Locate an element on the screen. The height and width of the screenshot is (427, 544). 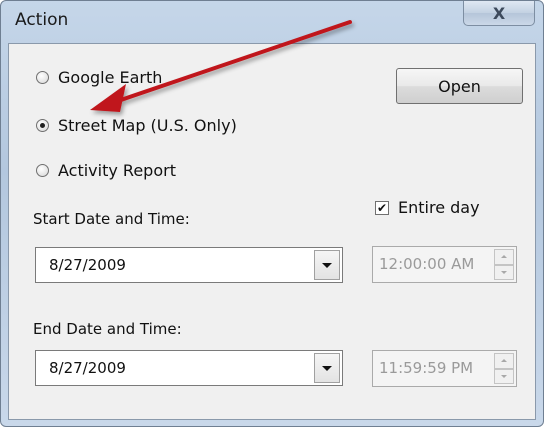
end-time-down-button is located at coordinates (504, 376).